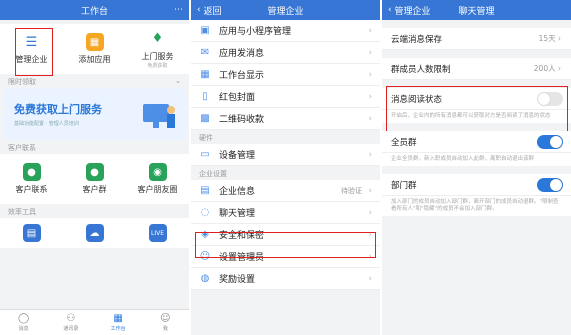  I want to click on chevron-down-icon: ⌄, so click(178, 81).